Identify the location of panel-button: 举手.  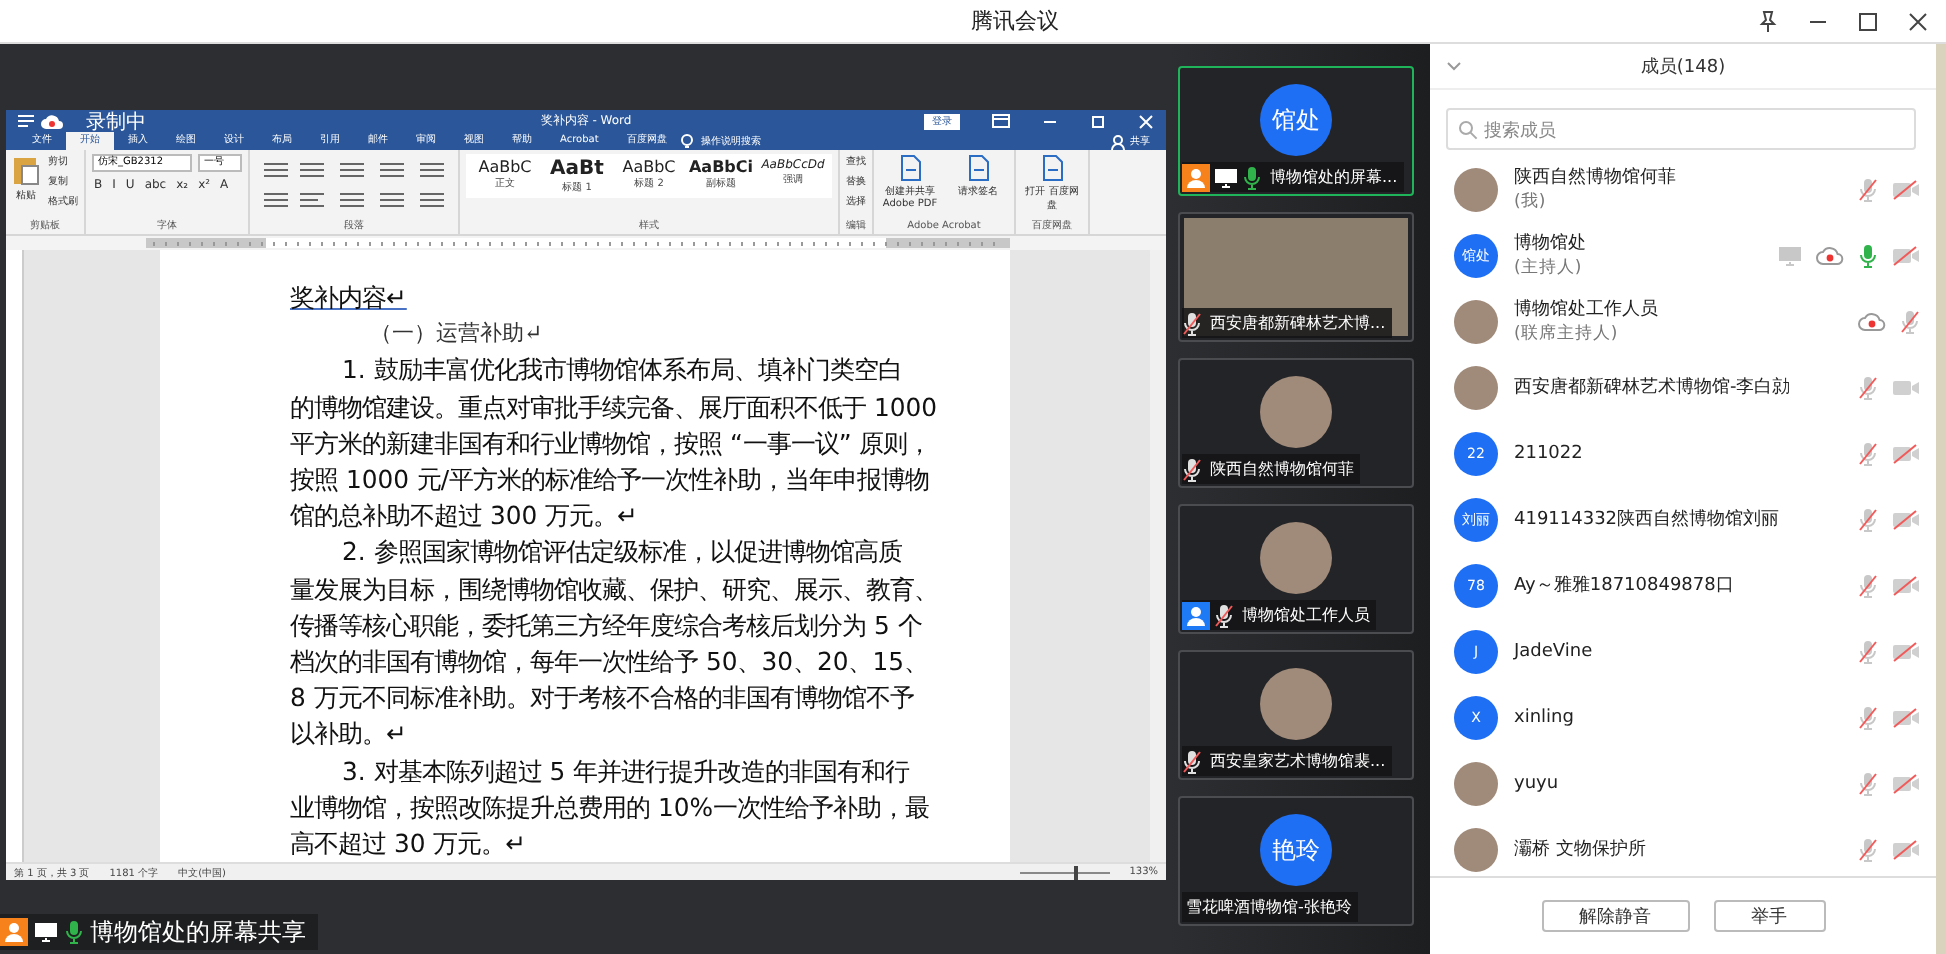
(1769, 916).